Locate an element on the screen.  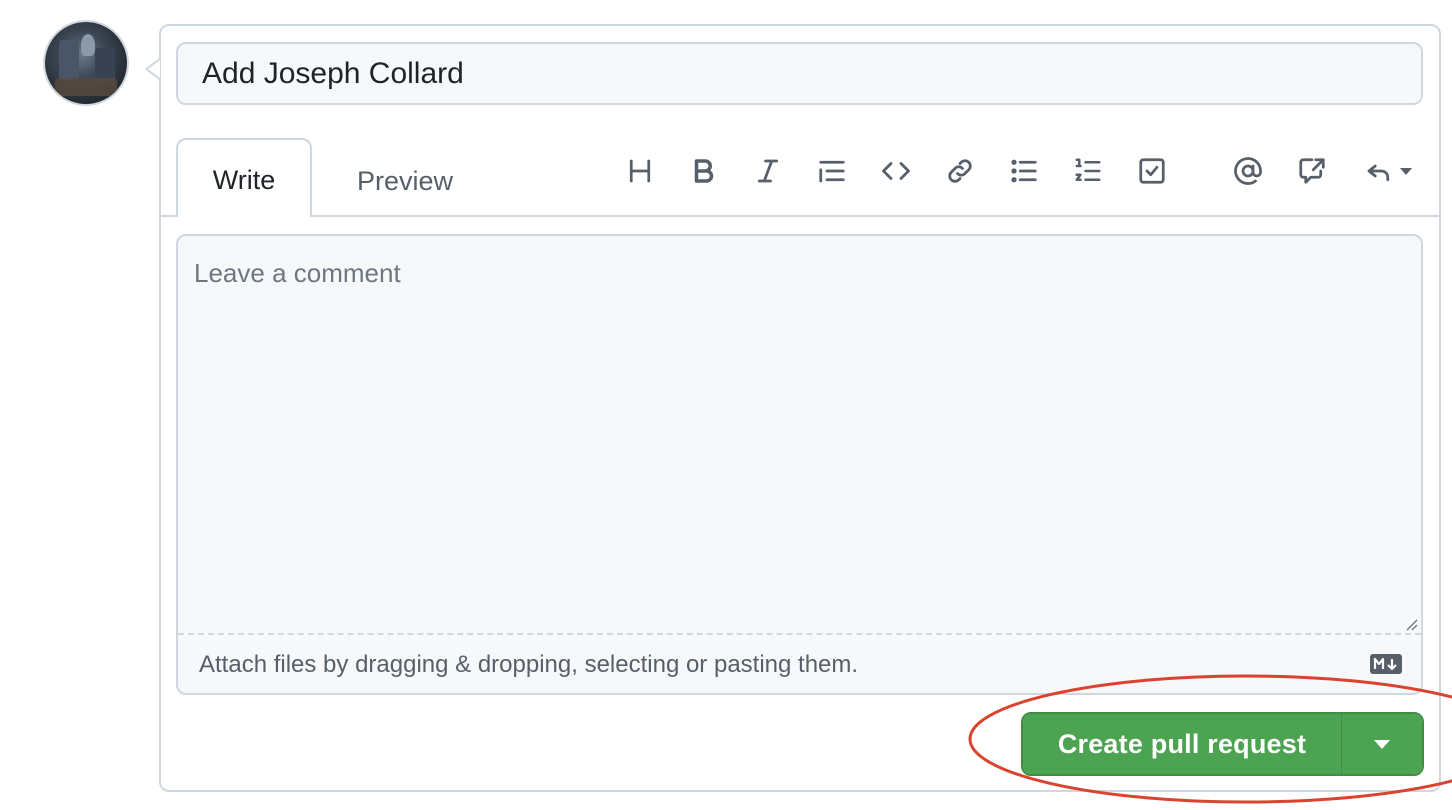
tab-preview: Preview is located at coordinates (405, 179).